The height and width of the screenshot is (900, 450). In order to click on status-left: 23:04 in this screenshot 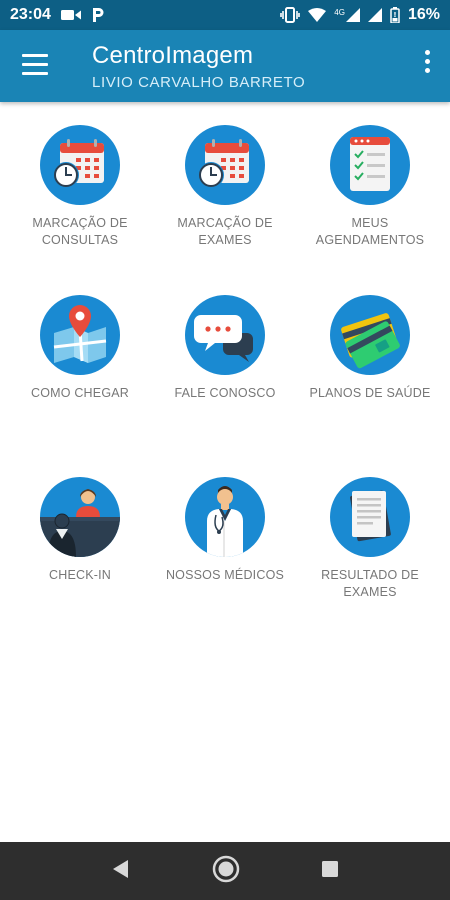, I will do `click(57, 15)`.